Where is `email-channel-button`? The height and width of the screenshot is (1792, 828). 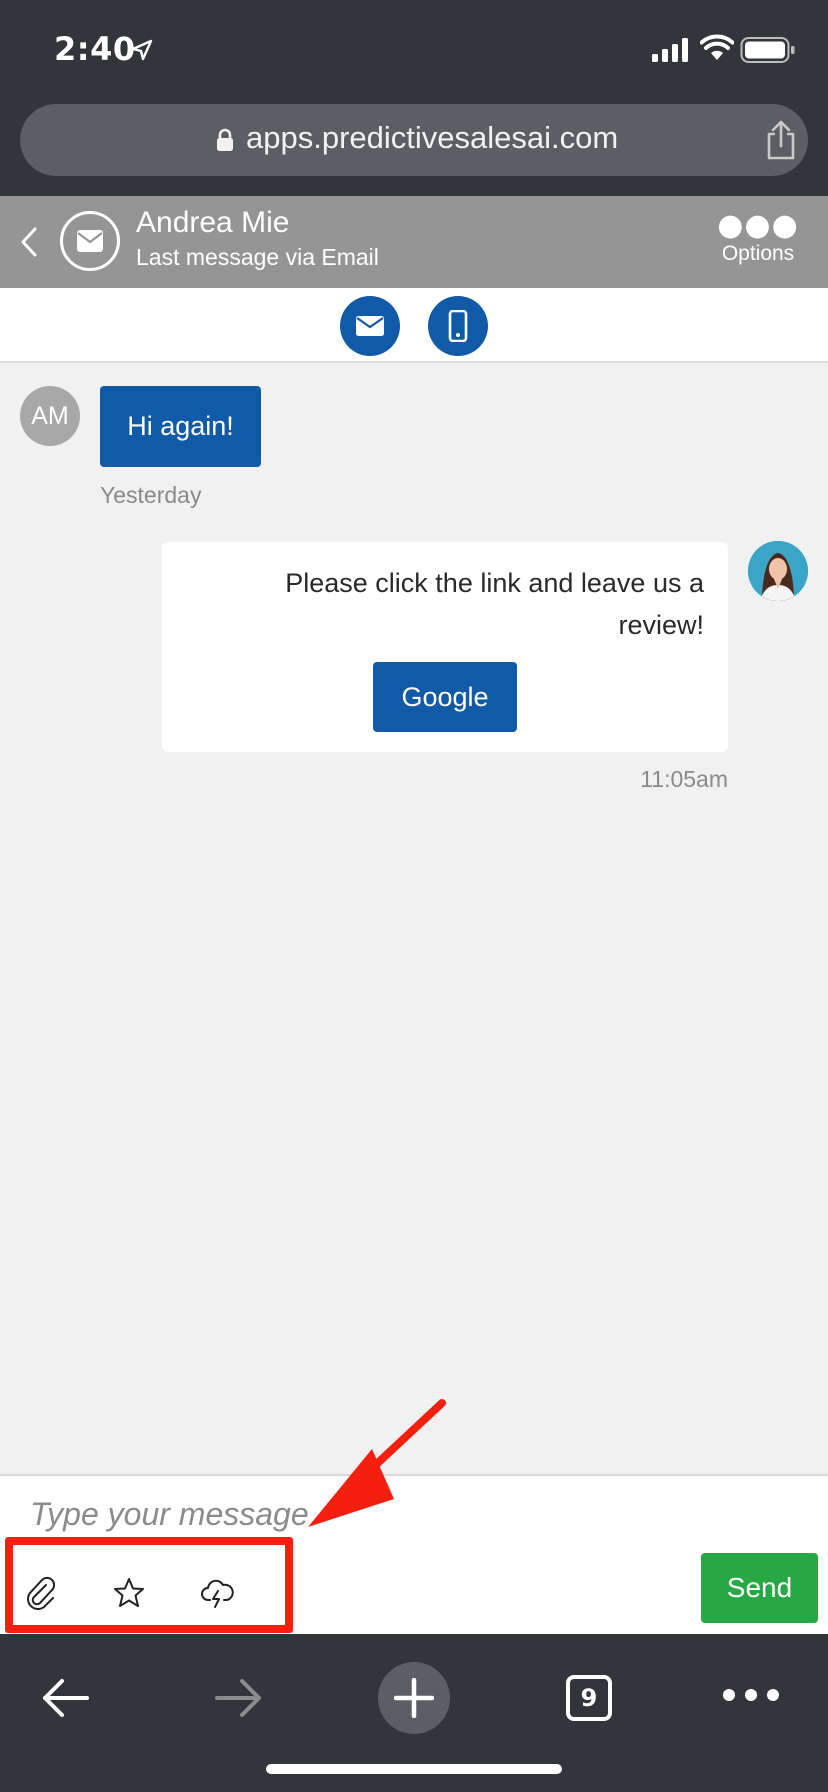
email-channel-button is located at coordinates (370, 326).